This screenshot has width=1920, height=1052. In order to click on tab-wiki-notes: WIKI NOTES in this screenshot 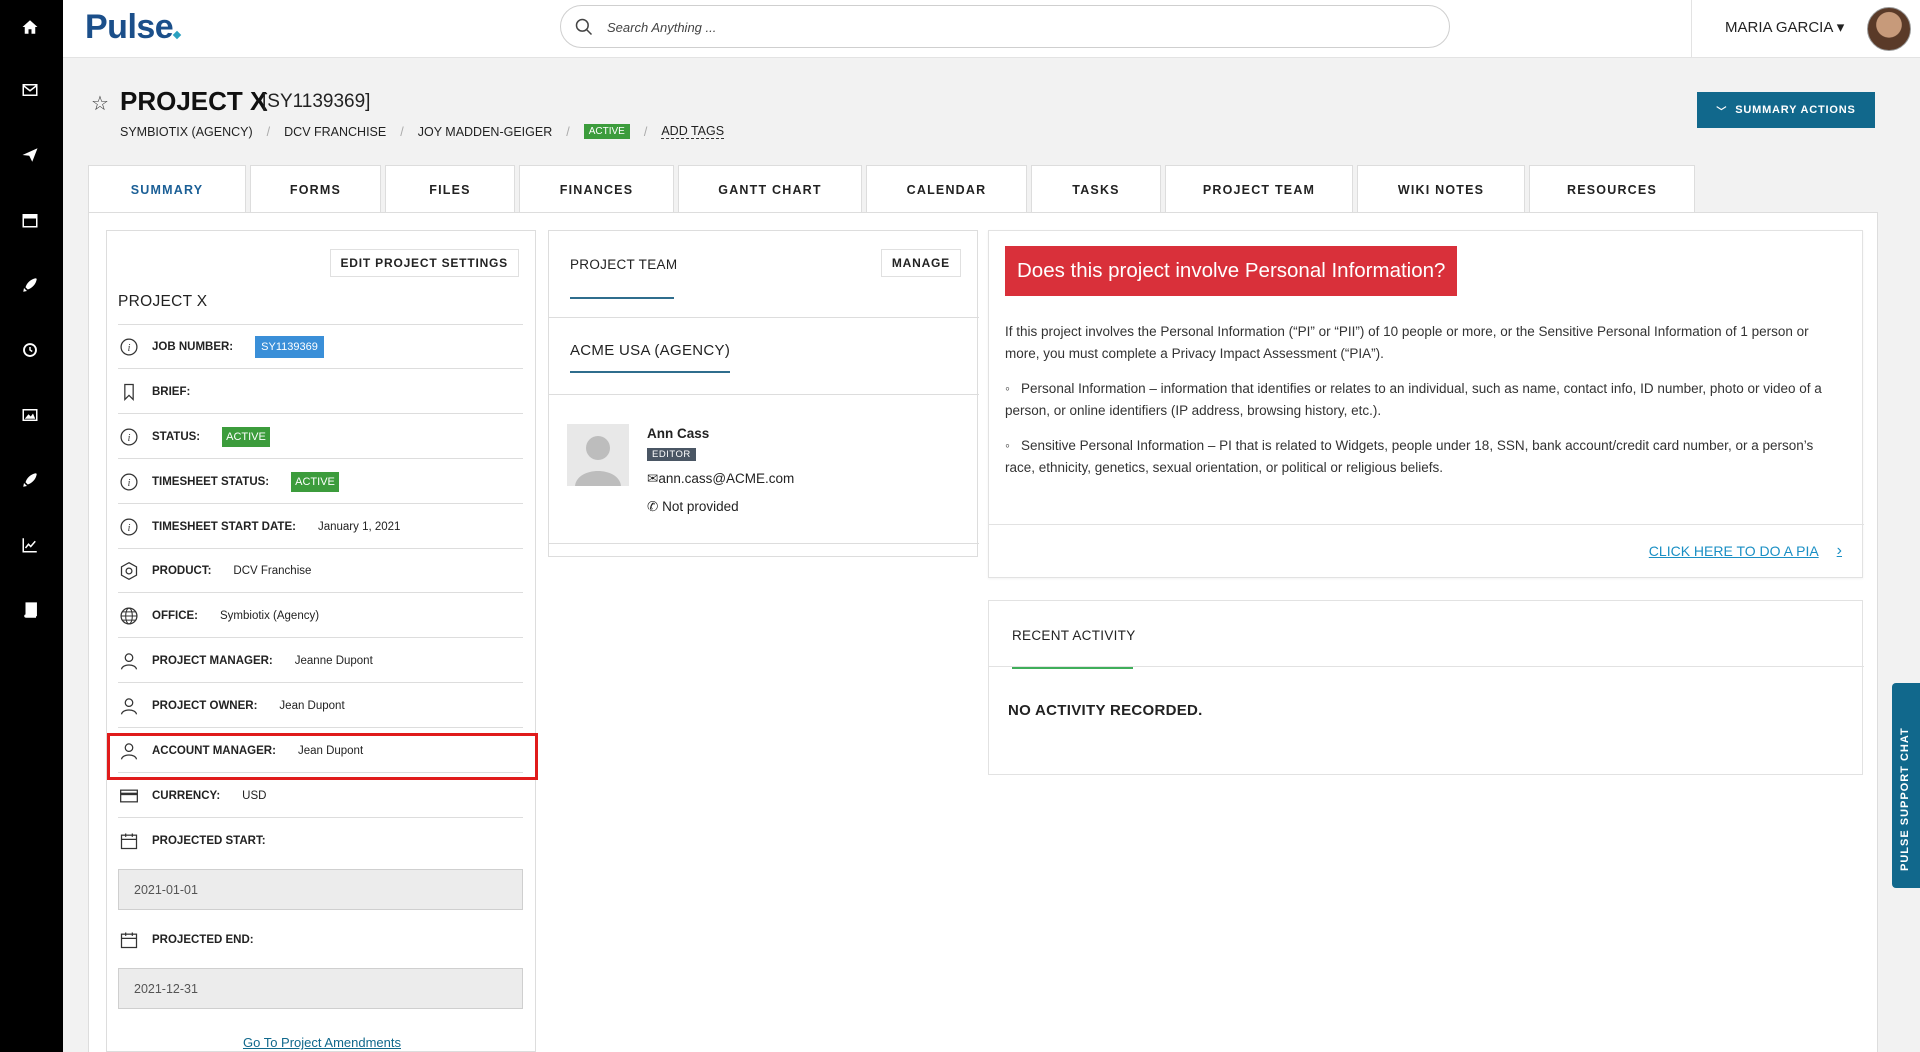, I will do `click(1441, 189)`.